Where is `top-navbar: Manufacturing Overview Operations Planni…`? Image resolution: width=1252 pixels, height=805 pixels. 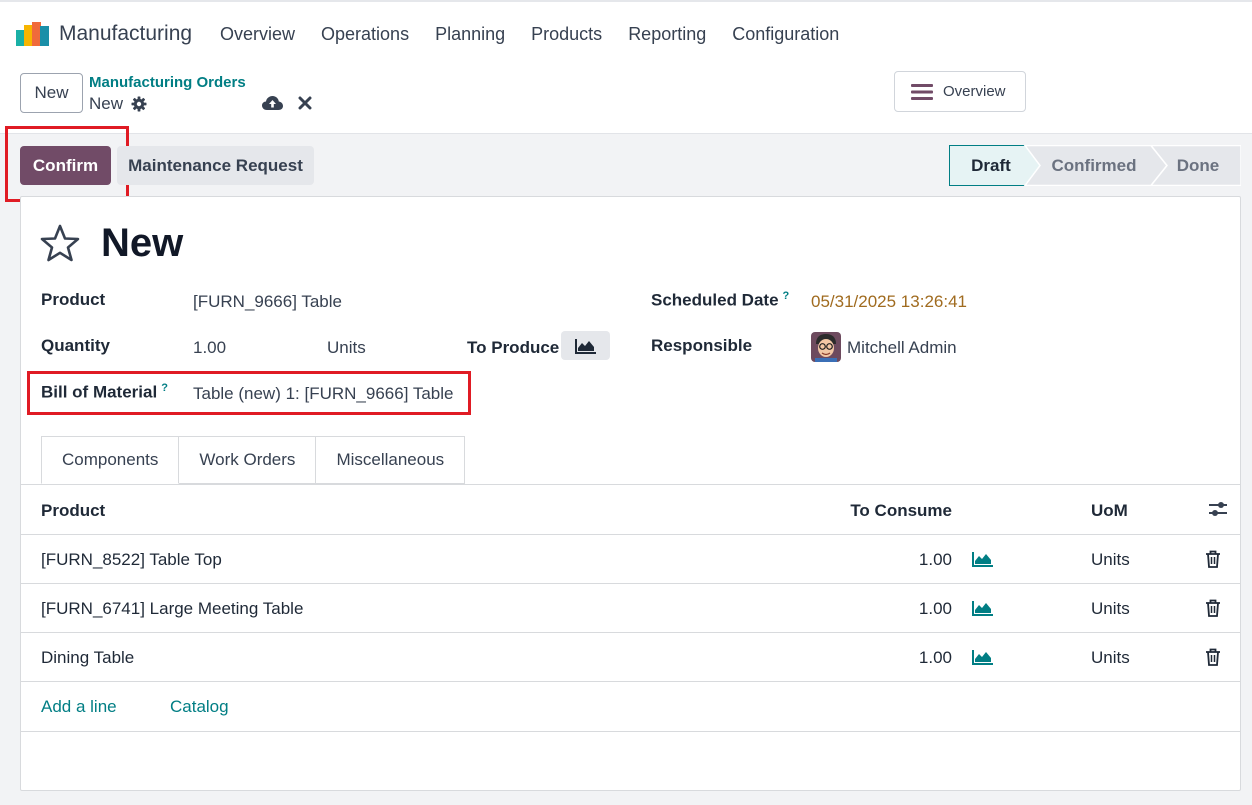
top-navbar: Manufacturing Overview Operations Planni… is located at coordinates (626, 33).